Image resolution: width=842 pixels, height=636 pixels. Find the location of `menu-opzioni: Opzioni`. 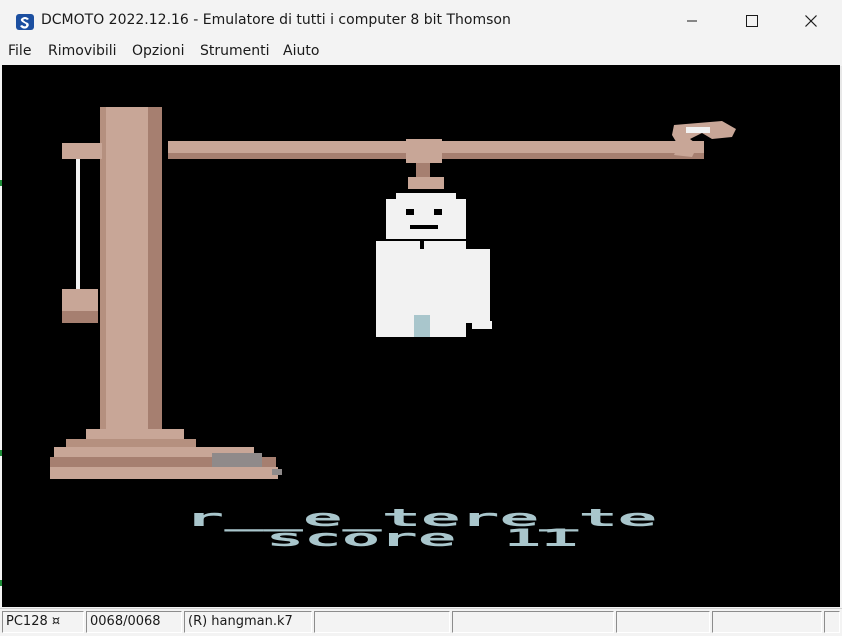

menu-opzioni: Opzioni is located at coordinates (158, 51).